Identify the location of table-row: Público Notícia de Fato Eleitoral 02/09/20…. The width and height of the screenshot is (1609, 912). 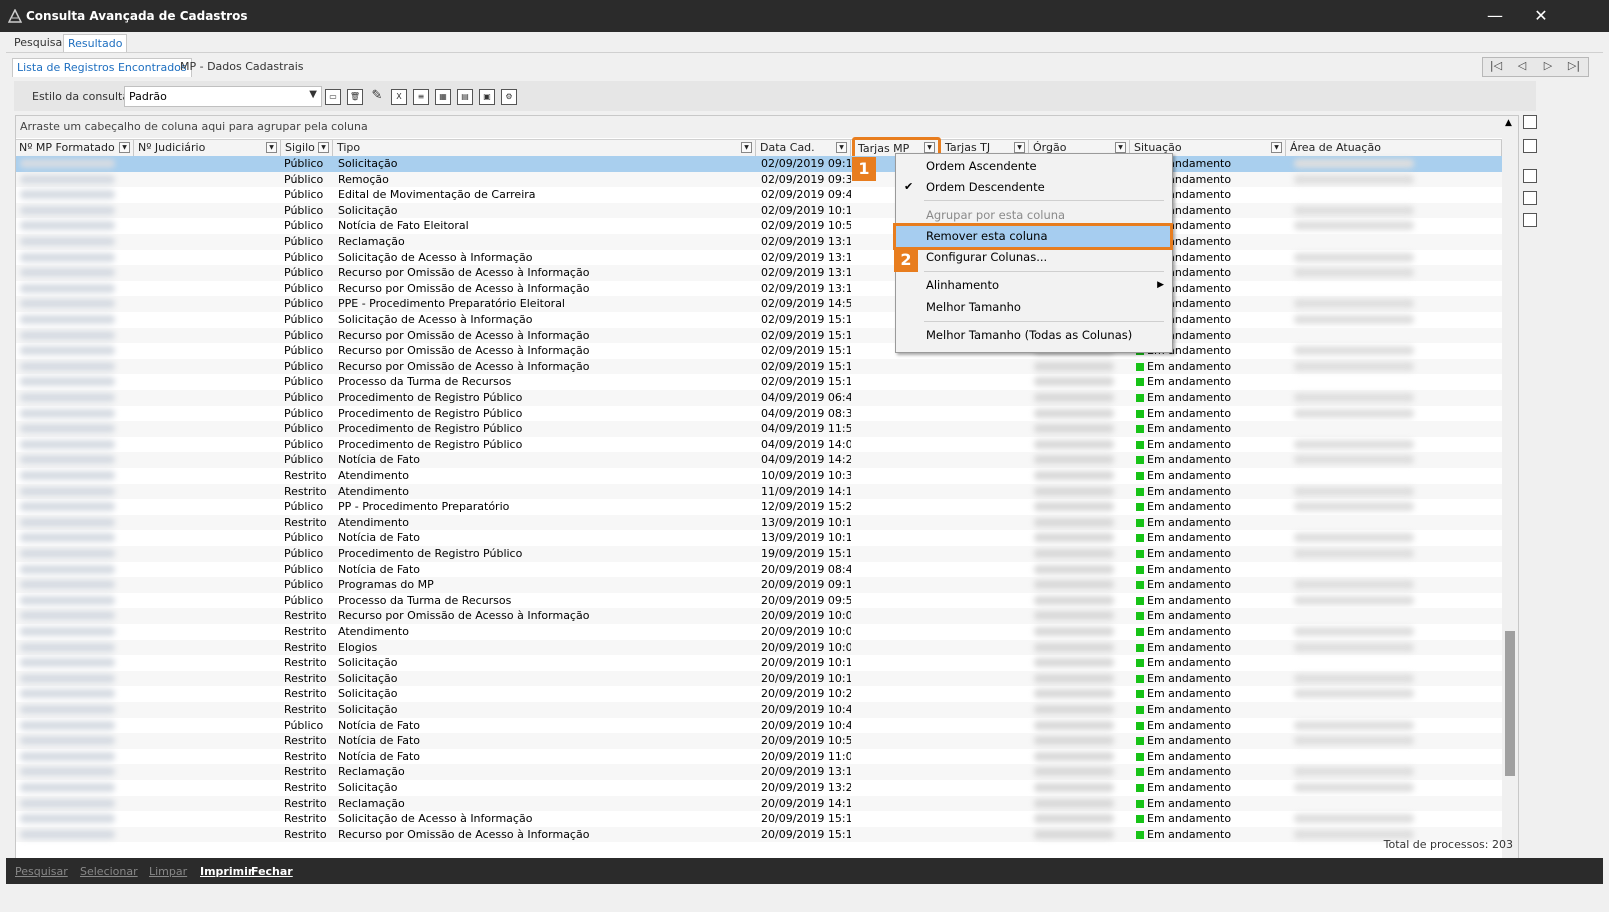
(759, 226).